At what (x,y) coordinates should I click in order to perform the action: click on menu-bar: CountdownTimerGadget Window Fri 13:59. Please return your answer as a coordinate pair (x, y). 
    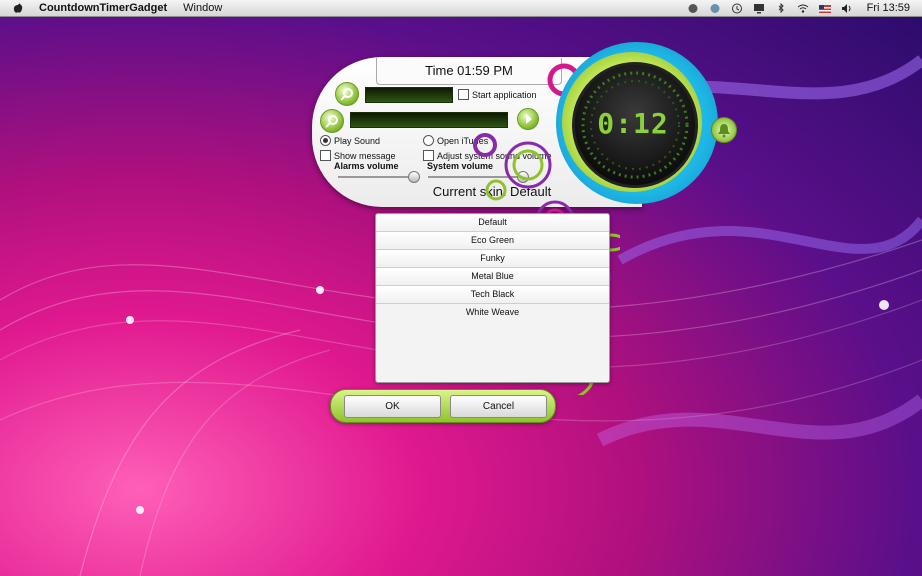
    Looking at the image, I should click on (461, 8).